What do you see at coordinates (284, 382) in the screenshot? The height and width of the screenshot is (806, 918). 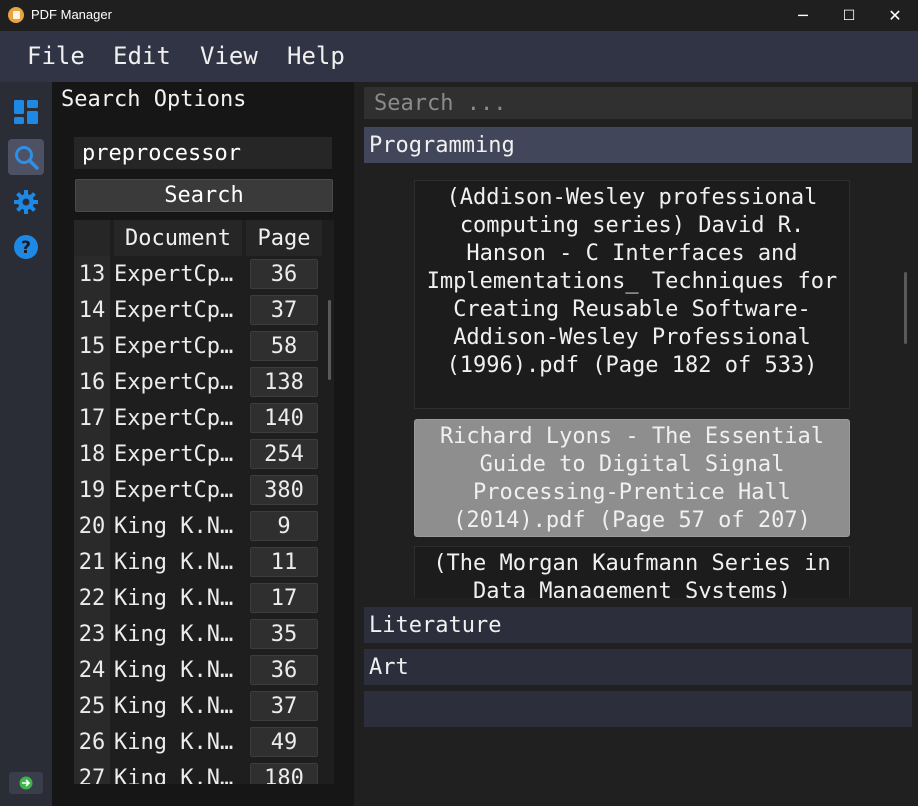 I see `row-page-button: 138` at bounding box center [284, 382].